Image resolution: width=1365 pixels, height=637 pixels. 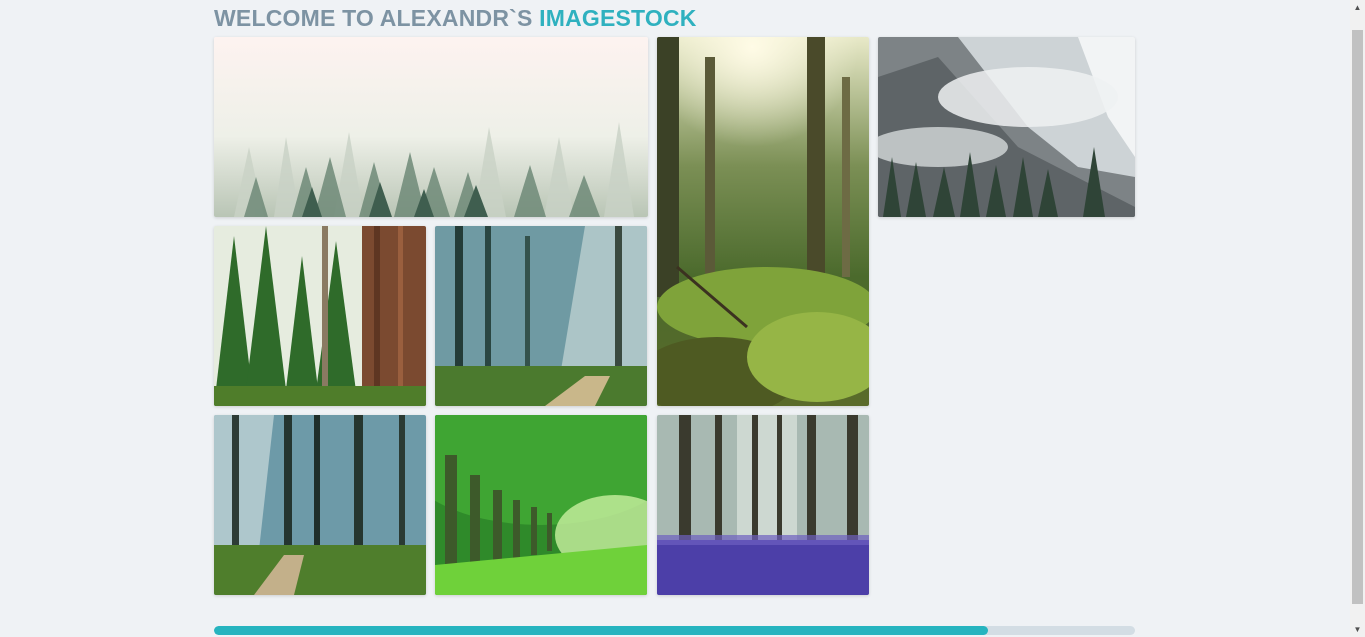 I want to click on scroll-down-icon: ▼, so click(x=1357, y=629).